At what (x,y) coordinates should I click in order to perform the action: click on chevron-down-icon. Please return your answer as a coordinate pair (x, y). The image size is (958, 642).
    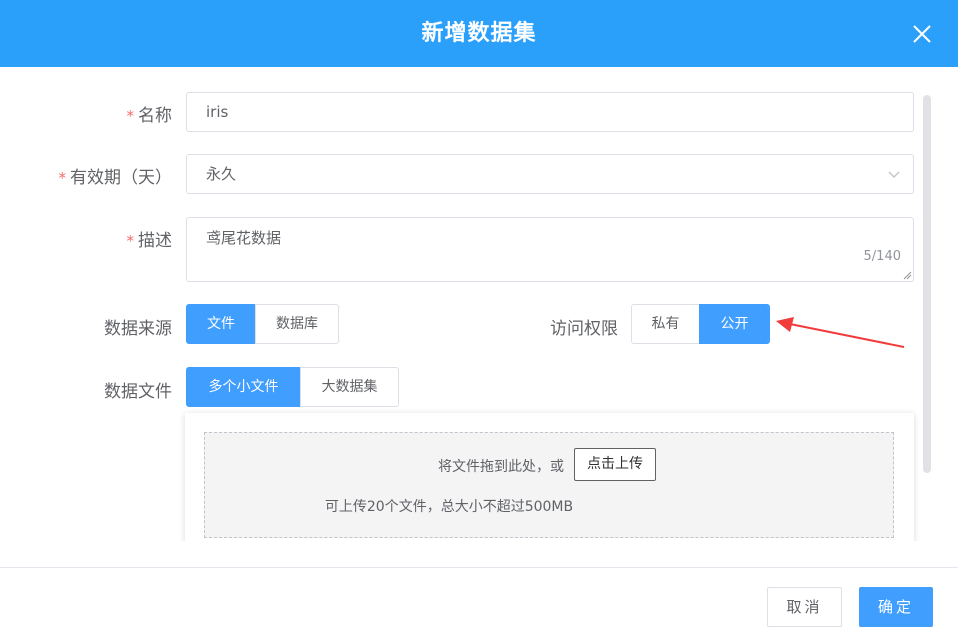
    Looking at the image, I should click on (894, 174).